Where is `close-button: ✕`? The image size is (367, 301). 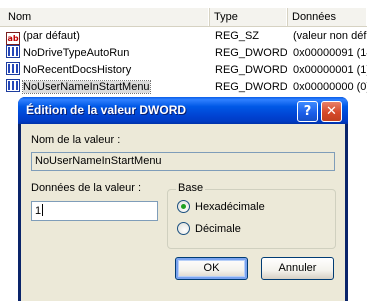 close-button: ✕ is located at coordinates (331, 111).